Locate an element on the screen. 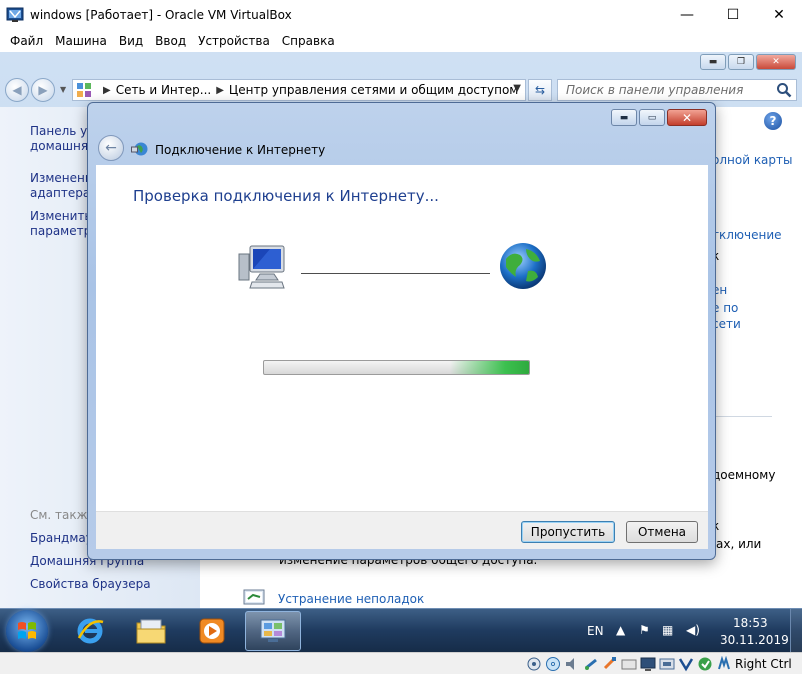 The height and width of the screenshot is (674, 802). sidebar-link-home-line1: Панель управления — is located at coordinates (60, 131).